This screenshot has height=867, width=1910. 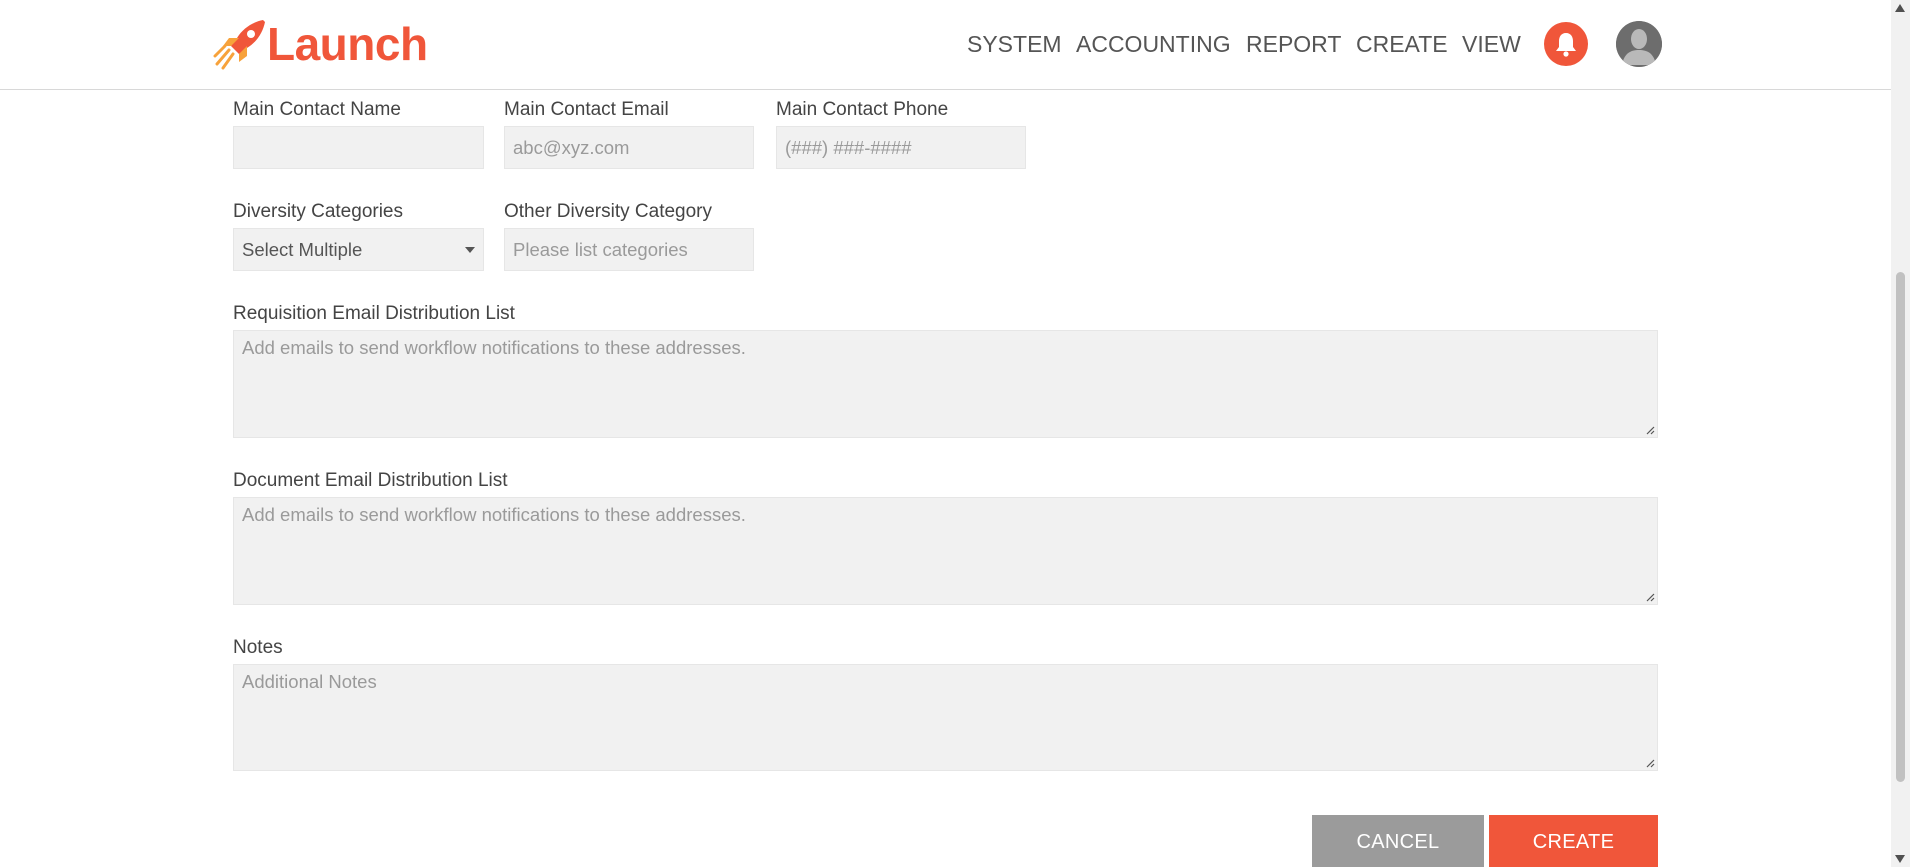 I want to click on rocket-icon, so click(x=239, y=45).